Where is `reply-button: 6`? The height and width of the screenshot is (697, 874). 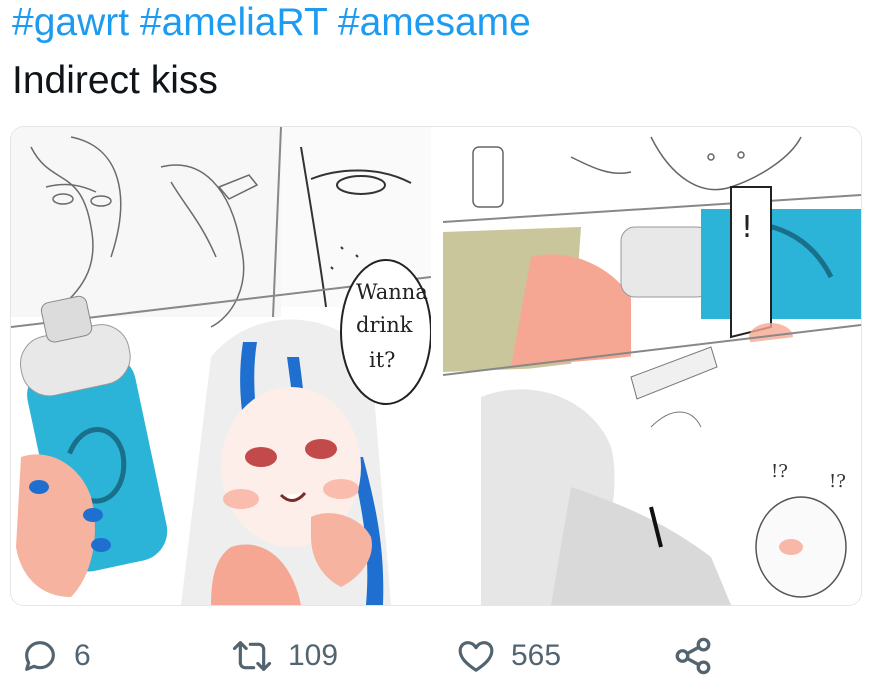
reply-button: 6 is located at coordinates (55, 656).